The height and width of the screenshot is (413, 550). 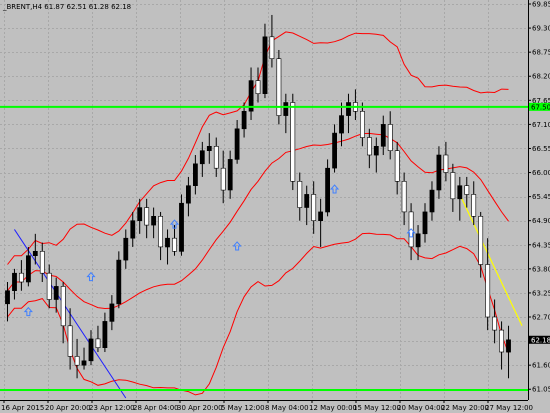 I want to click on time-tick-label: 23 Apr 12:00, so click(x=112, y=408).